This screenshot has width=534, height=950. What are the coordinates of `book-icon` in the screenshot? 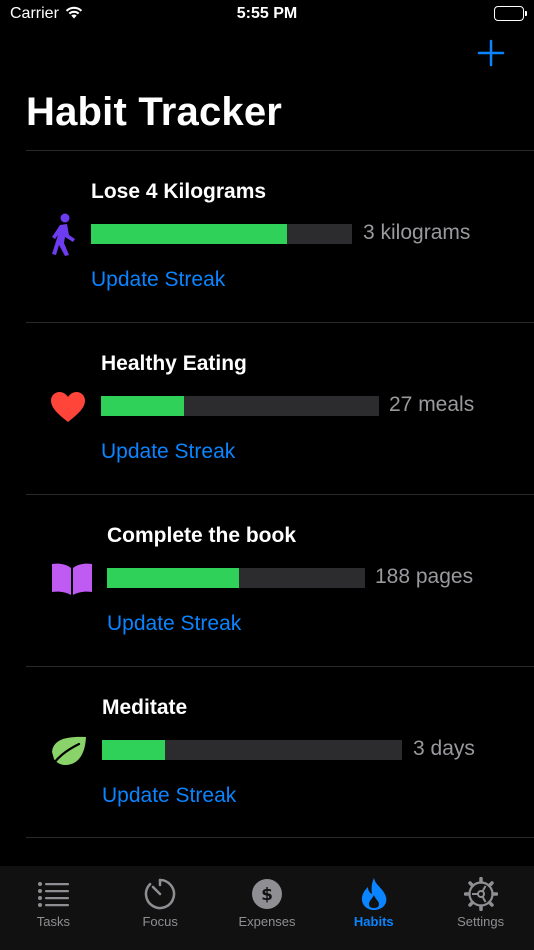 It's located at (72, 579).